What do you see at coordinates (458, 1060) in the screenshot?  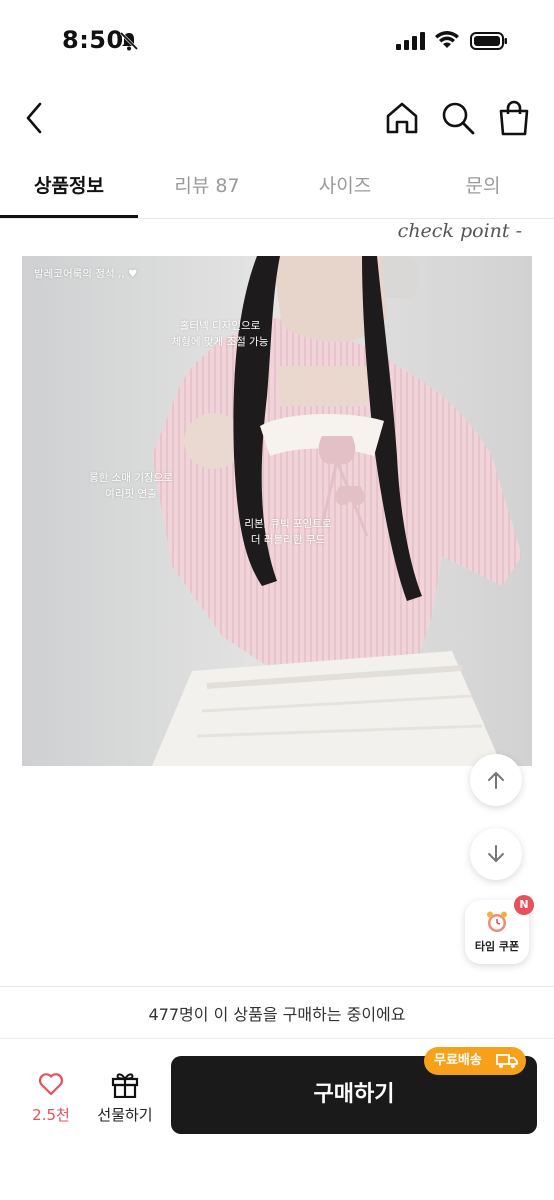 I see `free-shipping-label: 무료배송` at bounding box center [458, 1060].